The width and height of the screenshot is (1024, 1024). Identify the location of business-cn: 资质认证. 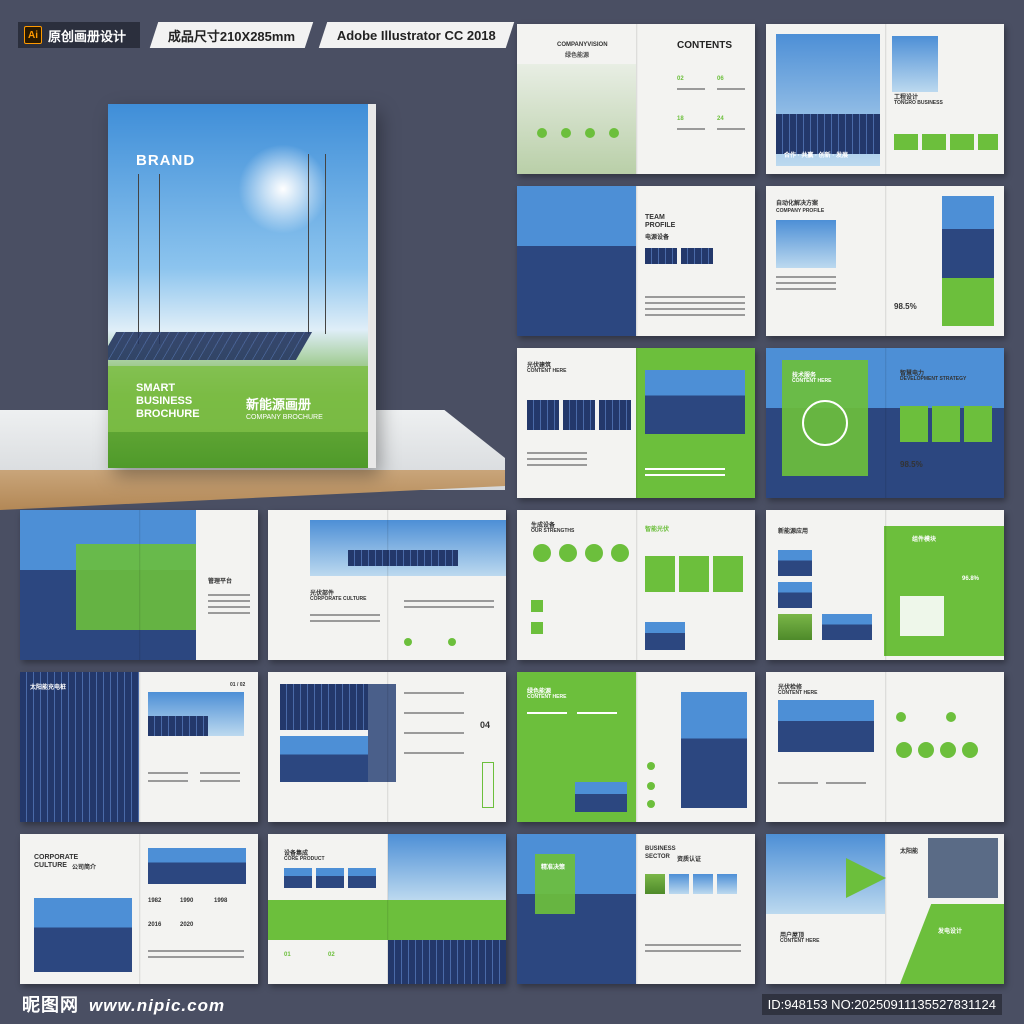
(689, 860).